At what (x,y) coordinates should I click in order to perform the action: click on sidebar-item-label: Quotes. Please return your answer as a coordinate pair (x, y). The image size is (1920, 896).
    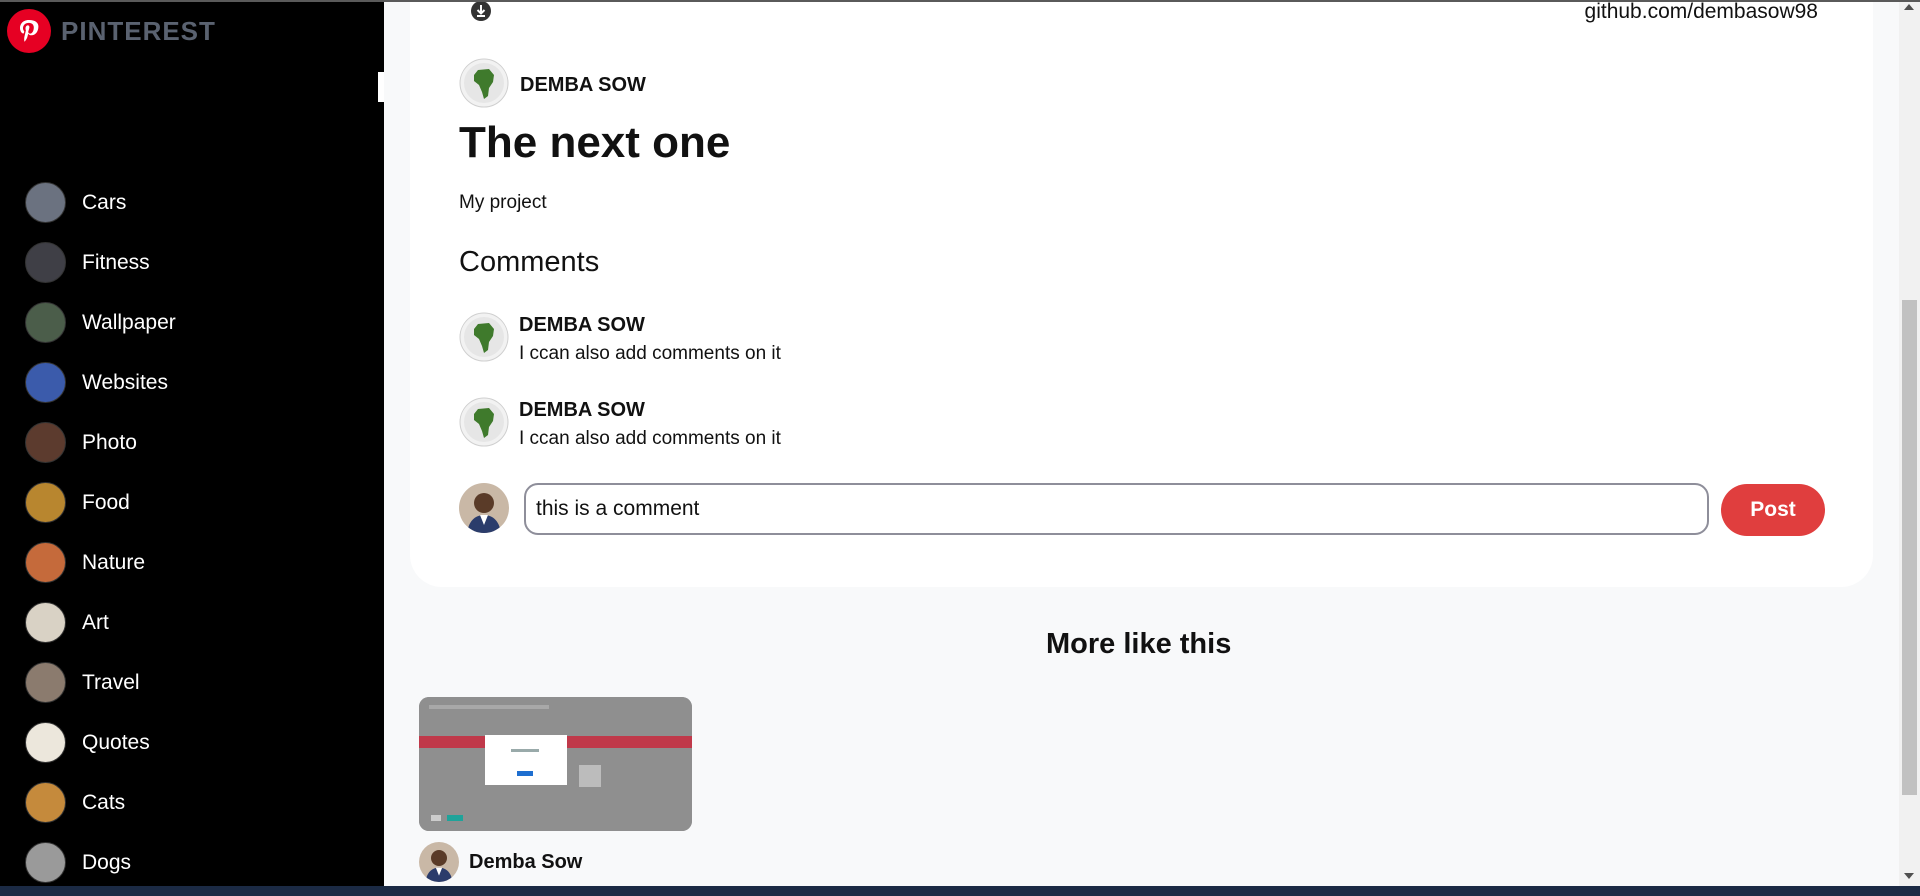
    Looking at the image, I should click on (116, 742).